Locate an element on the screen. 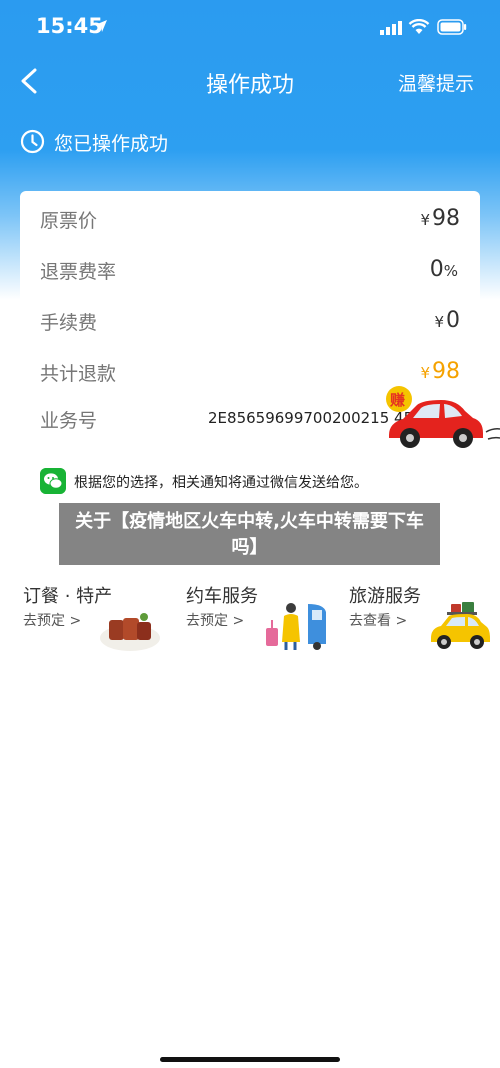 Image resolution: width=500 pixels, height=1068 pixels. row-fee-rate: 退票费率 0% is located at coordinates (250, 274).